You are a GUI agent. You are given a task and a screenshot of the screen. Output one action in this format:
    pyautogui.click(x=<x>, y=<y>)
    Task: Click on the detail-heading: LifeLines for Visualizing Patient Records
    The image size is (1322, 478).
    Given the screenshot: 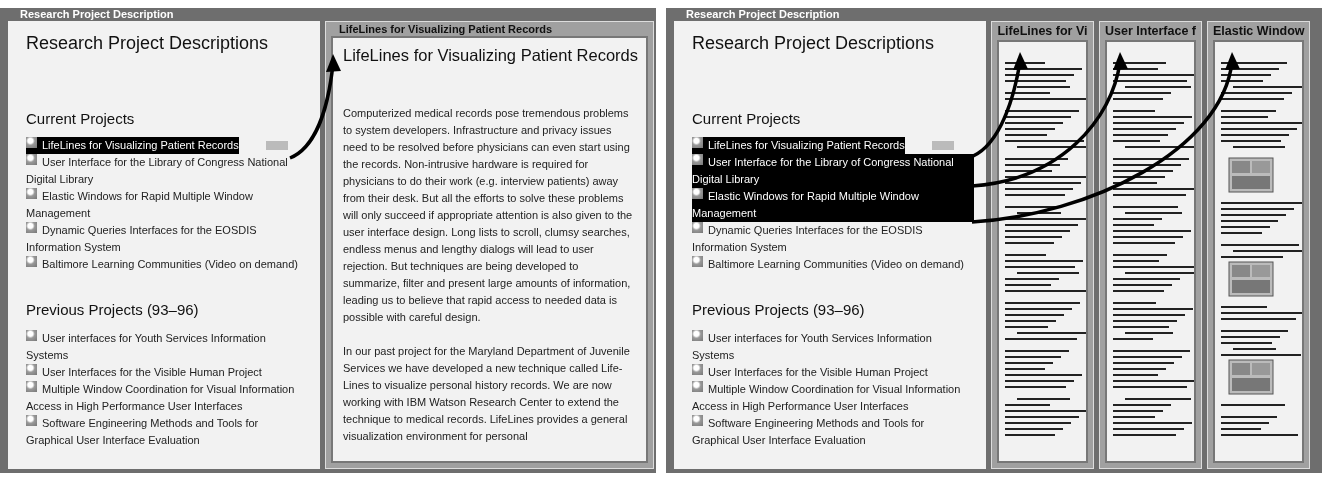 What is the action you would take?
    pyautogui.click(x=491, y=55)
    